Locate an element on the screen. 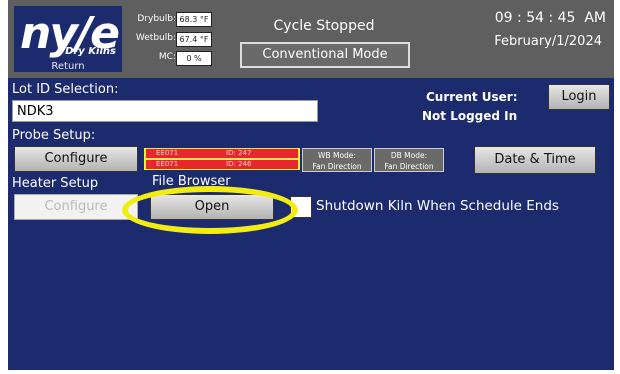 This screenshot has height=374, width=620. date-time-button: Date & Time is located at coordinates (535, 160).